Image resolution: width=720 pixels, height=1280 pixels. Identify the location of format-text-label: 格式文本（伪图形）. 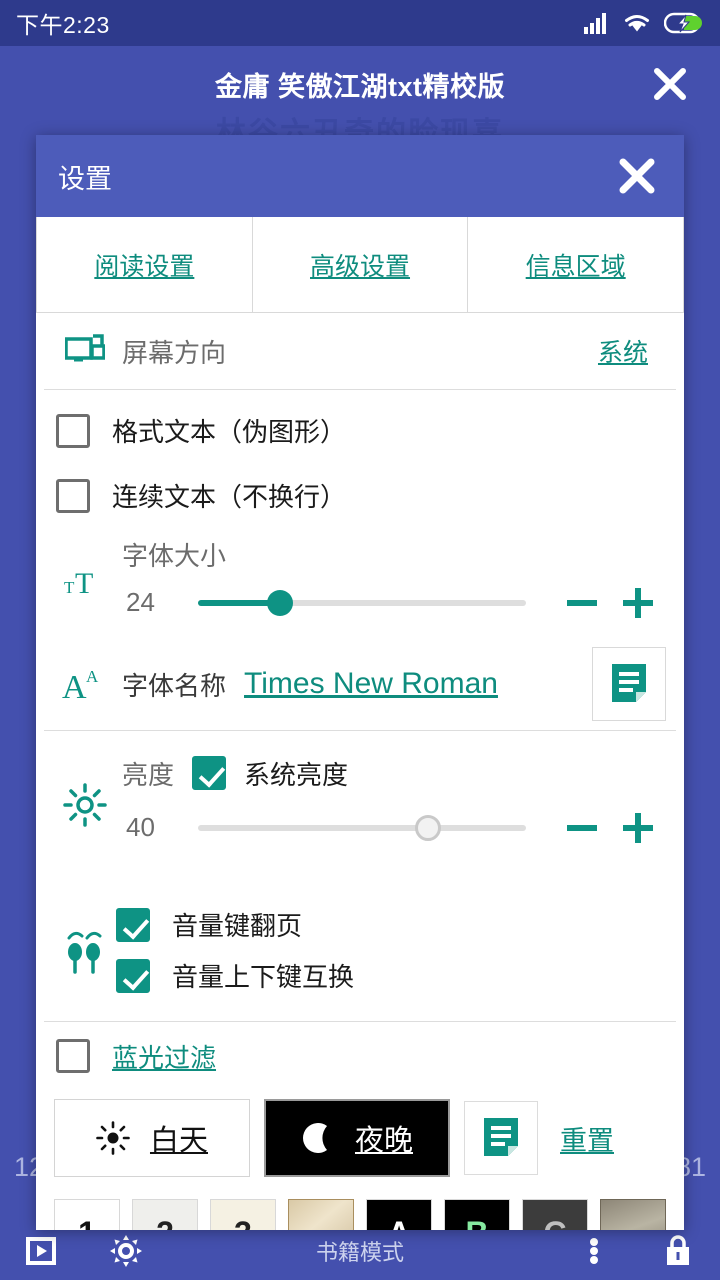
(229, 432).